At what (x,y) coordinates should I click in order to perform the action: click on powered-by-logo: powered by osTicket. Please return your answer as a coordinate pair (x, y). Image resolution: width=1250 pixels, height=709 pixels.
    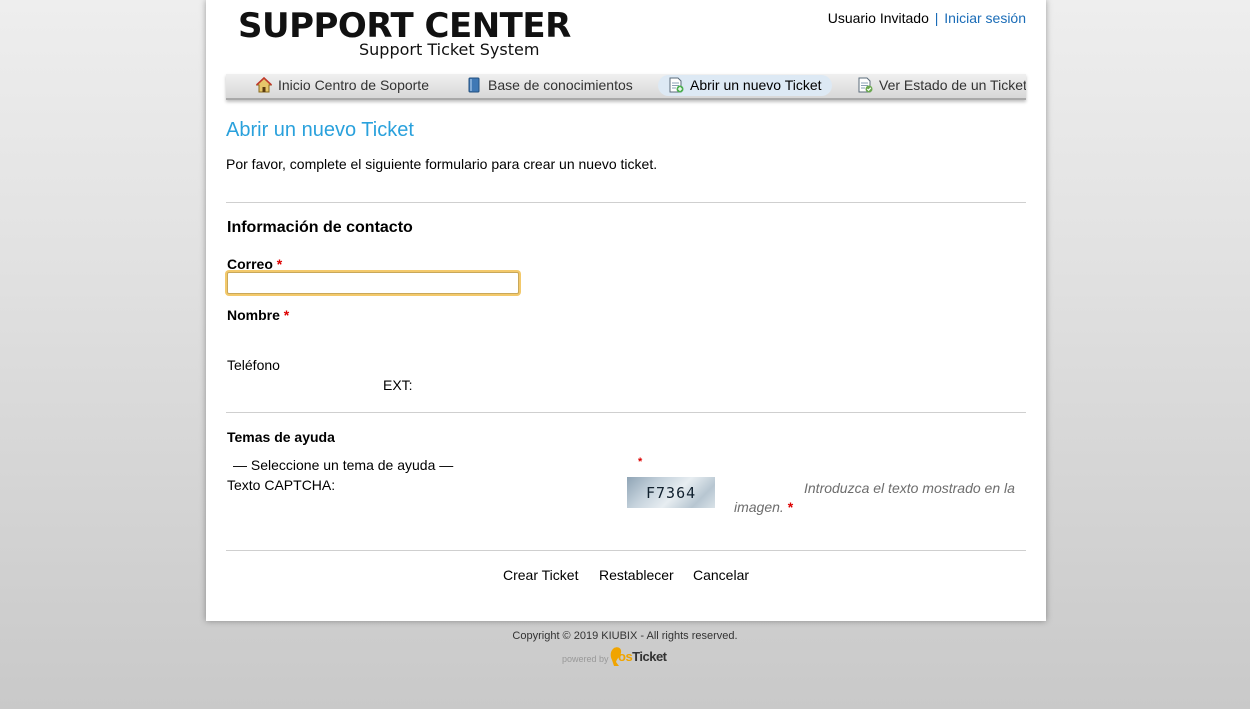
    Looking at the image, I should click on (622, 657).